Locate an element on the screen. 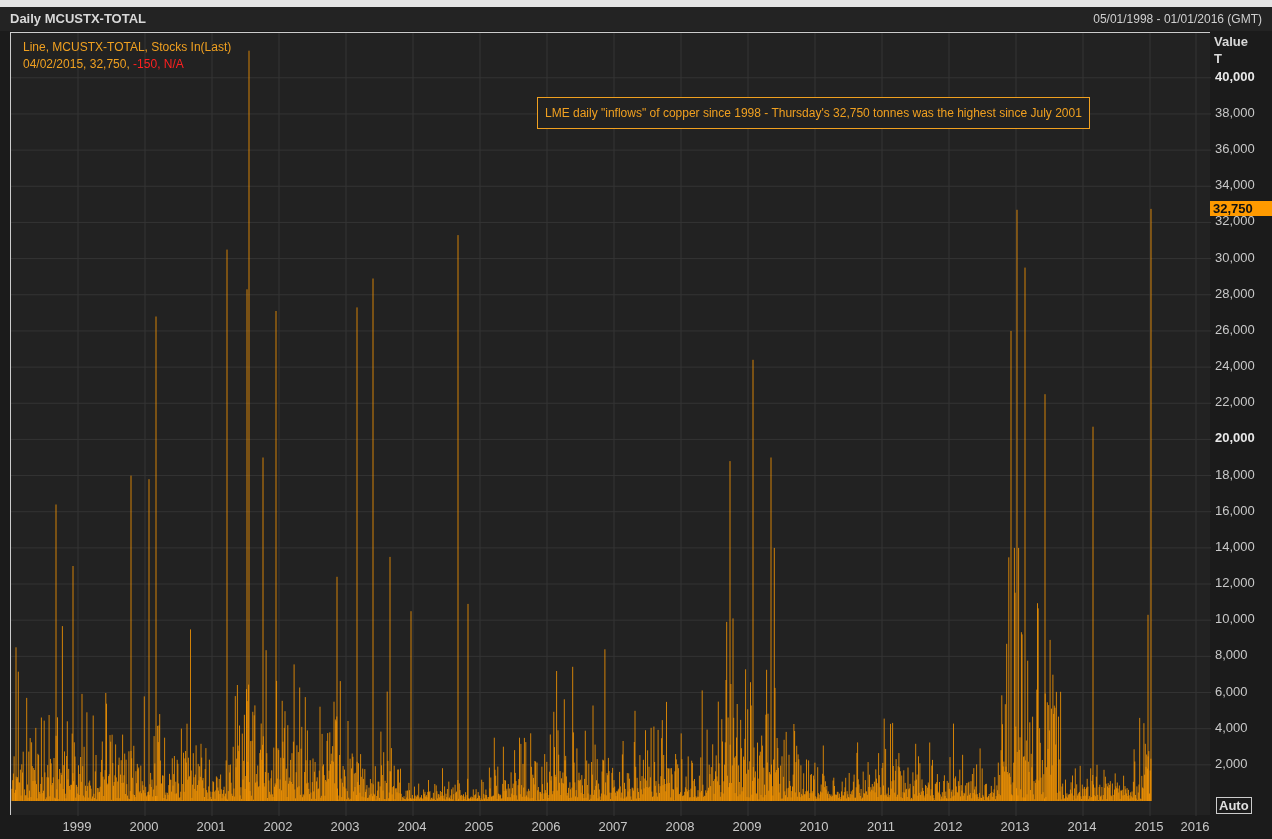 The image size is (1272, 839). y-tick-label: 20,000 is located at coordinates (1235, 438).